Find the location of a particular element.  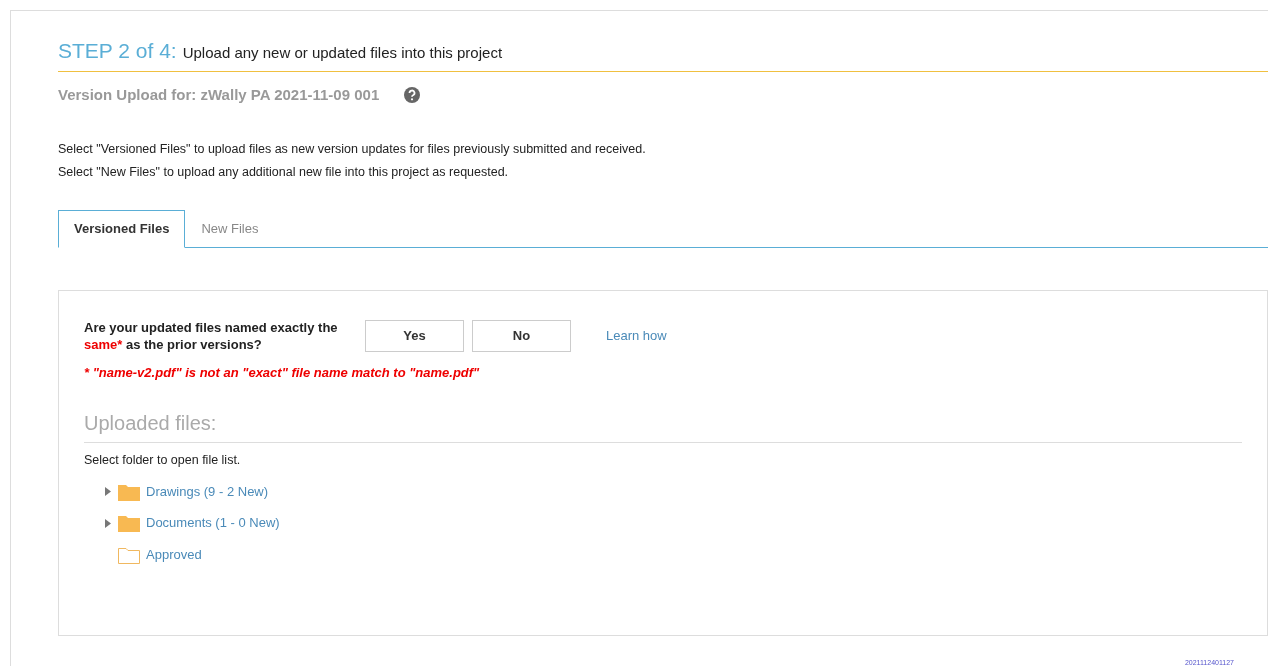

answer-button: No is located at coordinates (521, 335).